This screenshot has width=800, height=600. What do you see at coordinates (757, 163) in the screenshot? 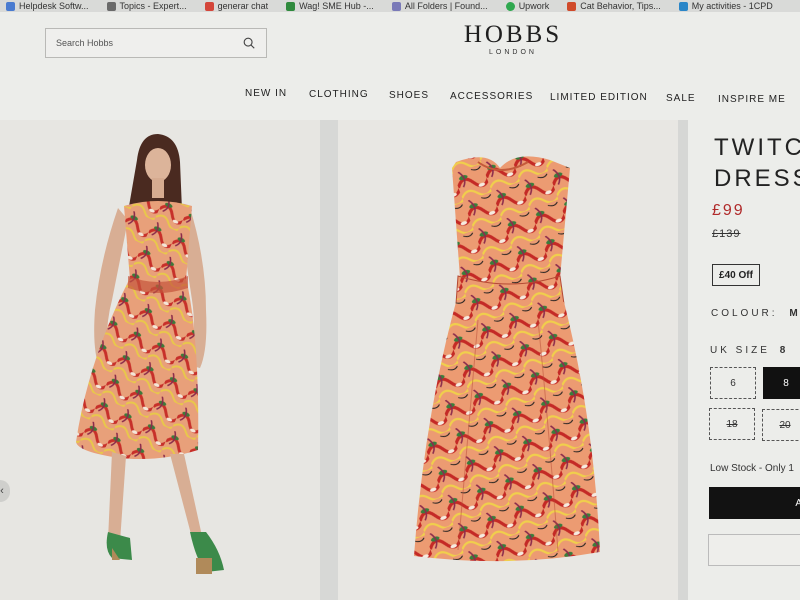
I see `product-title: TWITC DRESS` at bounding box center [757, 163].